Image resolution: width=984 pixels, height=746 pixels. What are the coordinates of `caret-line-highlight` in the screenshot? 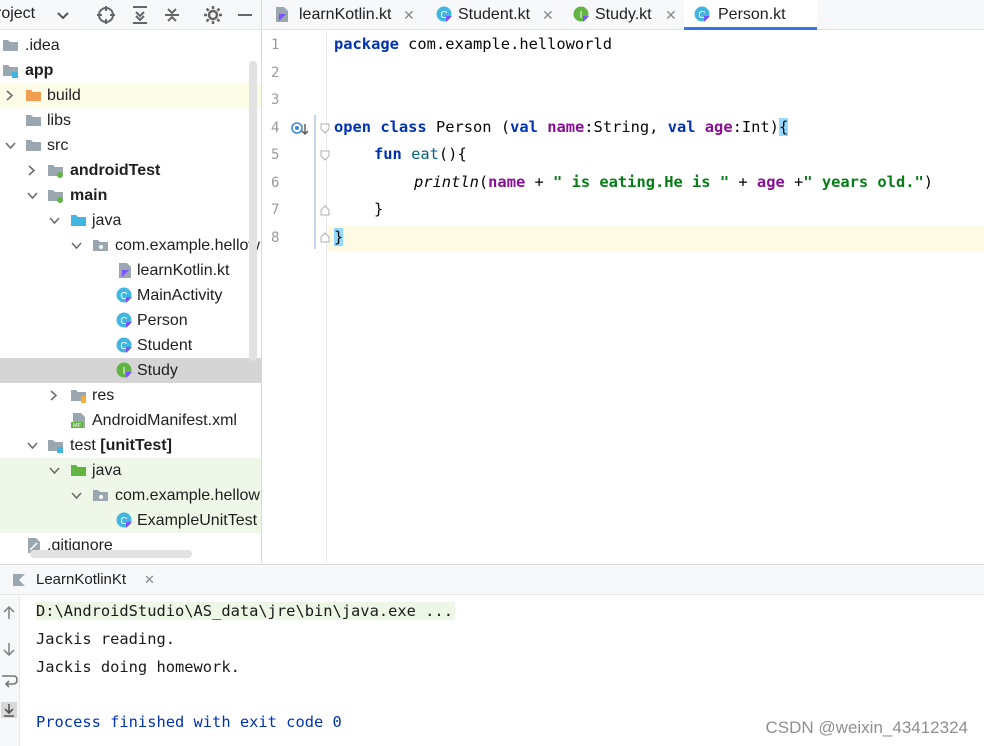 It's located at (623, 238).